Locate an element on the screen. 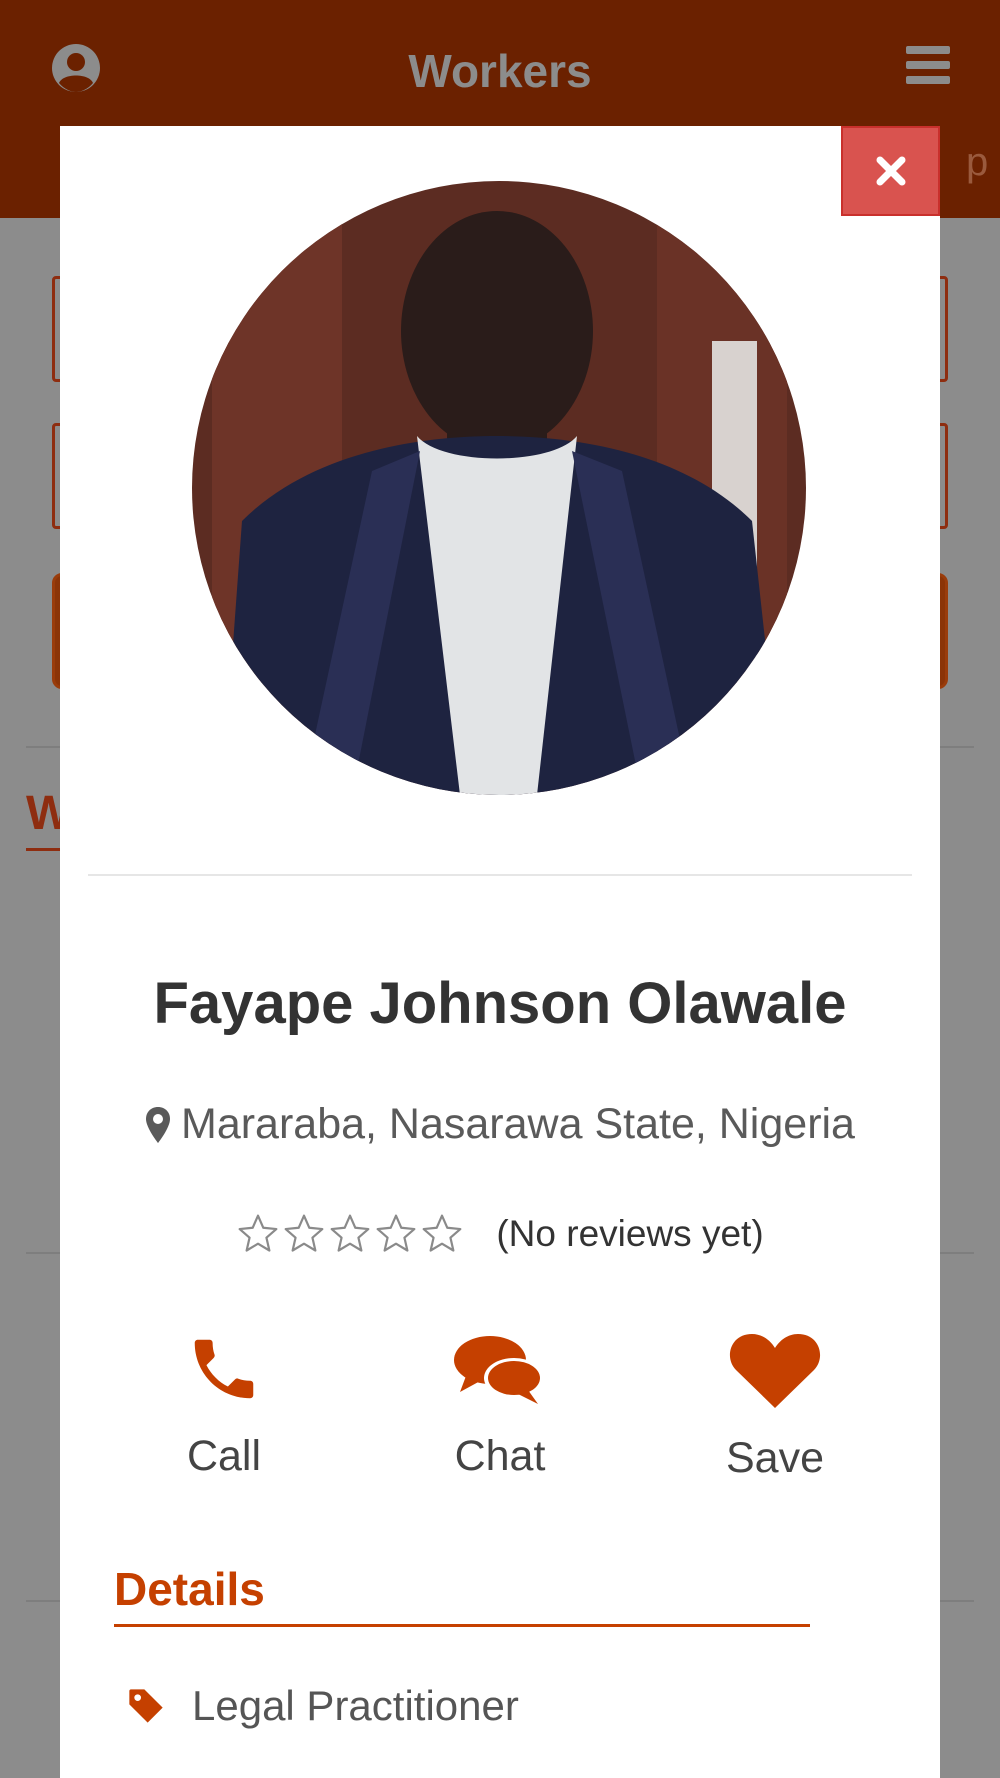  profession-text: Legal Practitioner is located at coordinates (355, 1705).